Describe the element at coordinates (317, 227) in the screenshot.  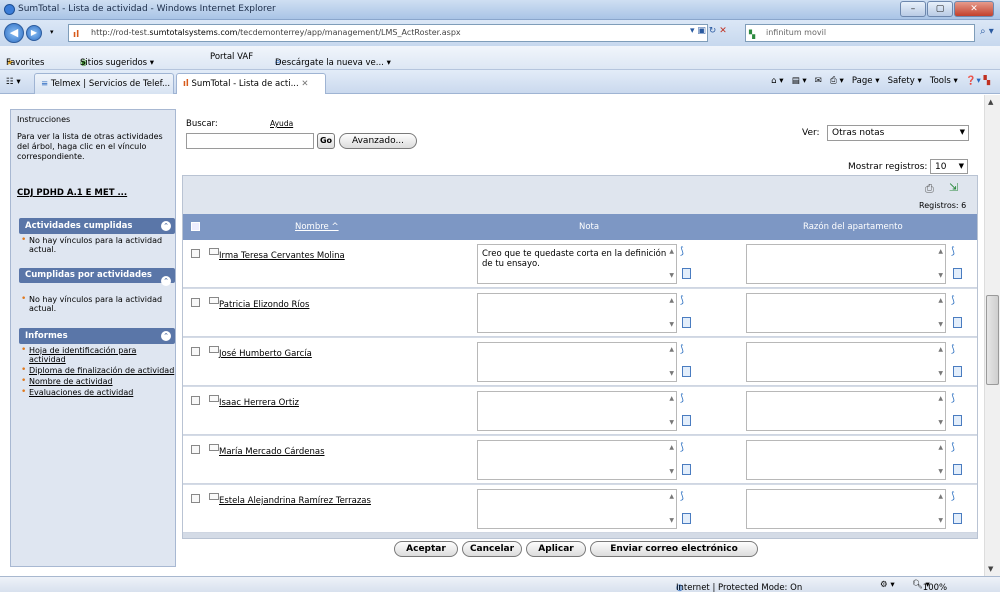
I see `column-name: Nombre ^` at that location.